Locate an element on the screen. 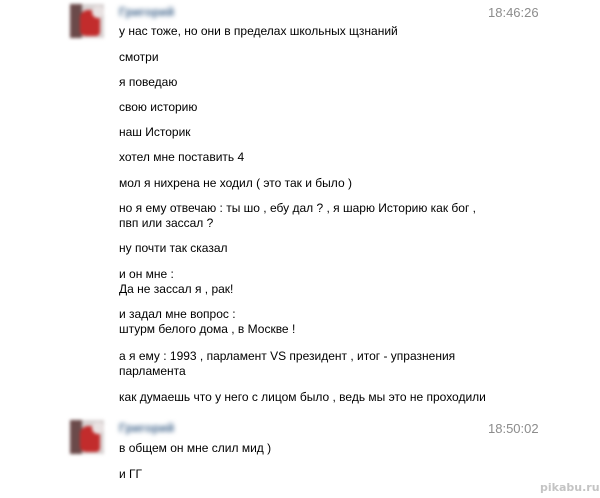 Image resolution: width=600 pixels, height=498 pixels. message-text: и ГГ is located at coordinates (131, 474).